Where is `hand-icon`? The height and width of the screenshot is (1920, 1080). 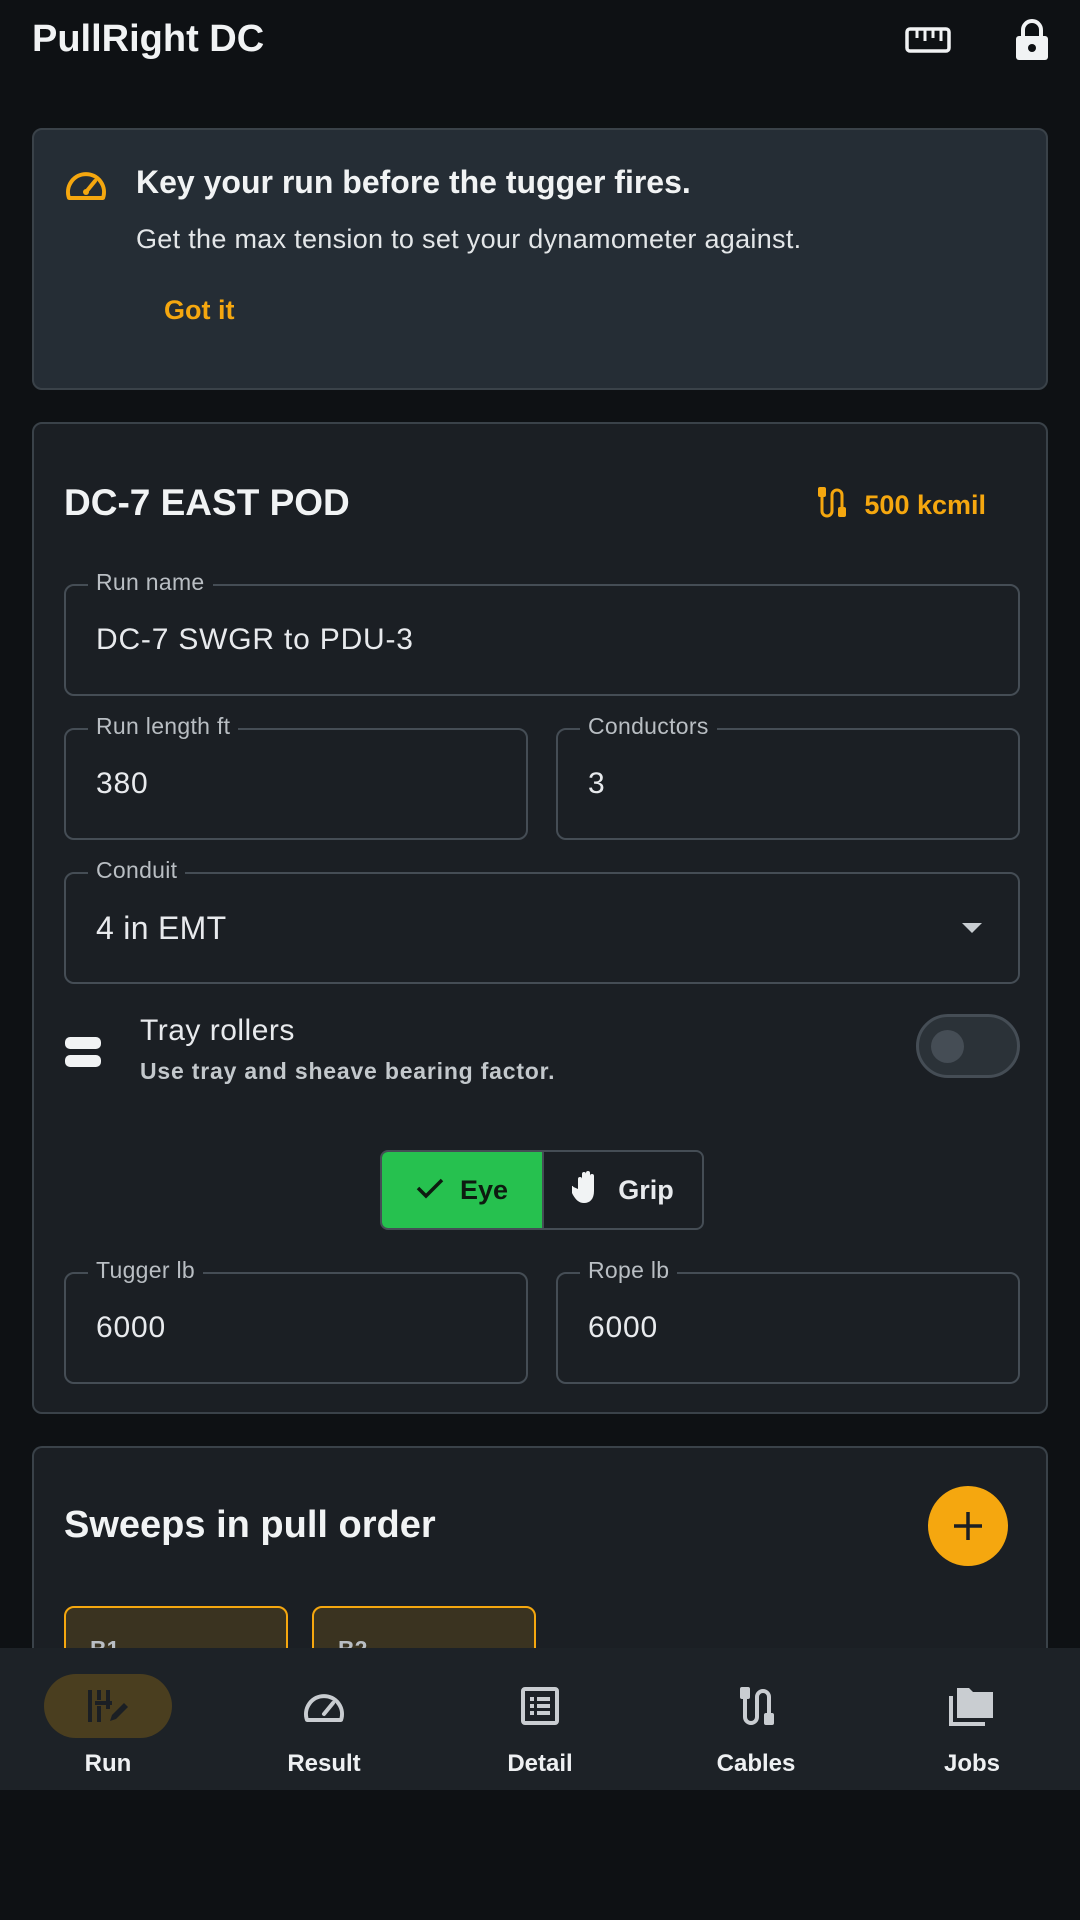
hand-icon is located at coordinates (585, 1190).